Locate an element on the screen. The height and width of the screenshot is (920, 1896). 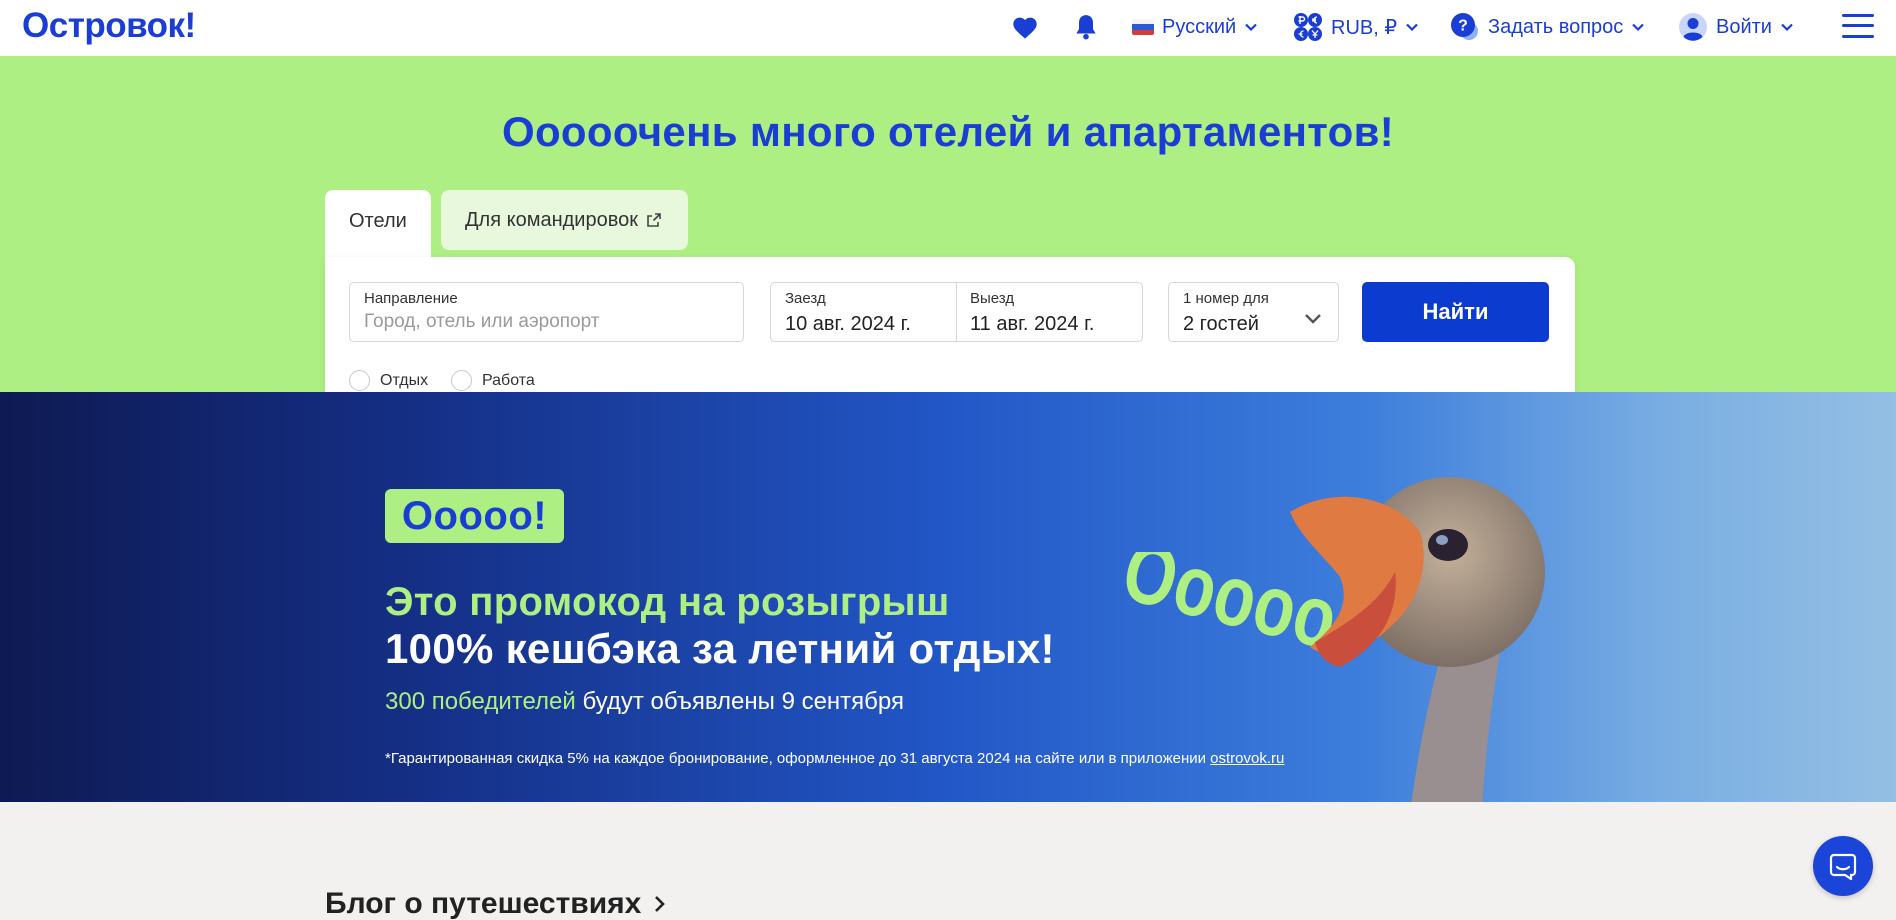
chat-bubble-icon is located at coordinates (1843, 866).